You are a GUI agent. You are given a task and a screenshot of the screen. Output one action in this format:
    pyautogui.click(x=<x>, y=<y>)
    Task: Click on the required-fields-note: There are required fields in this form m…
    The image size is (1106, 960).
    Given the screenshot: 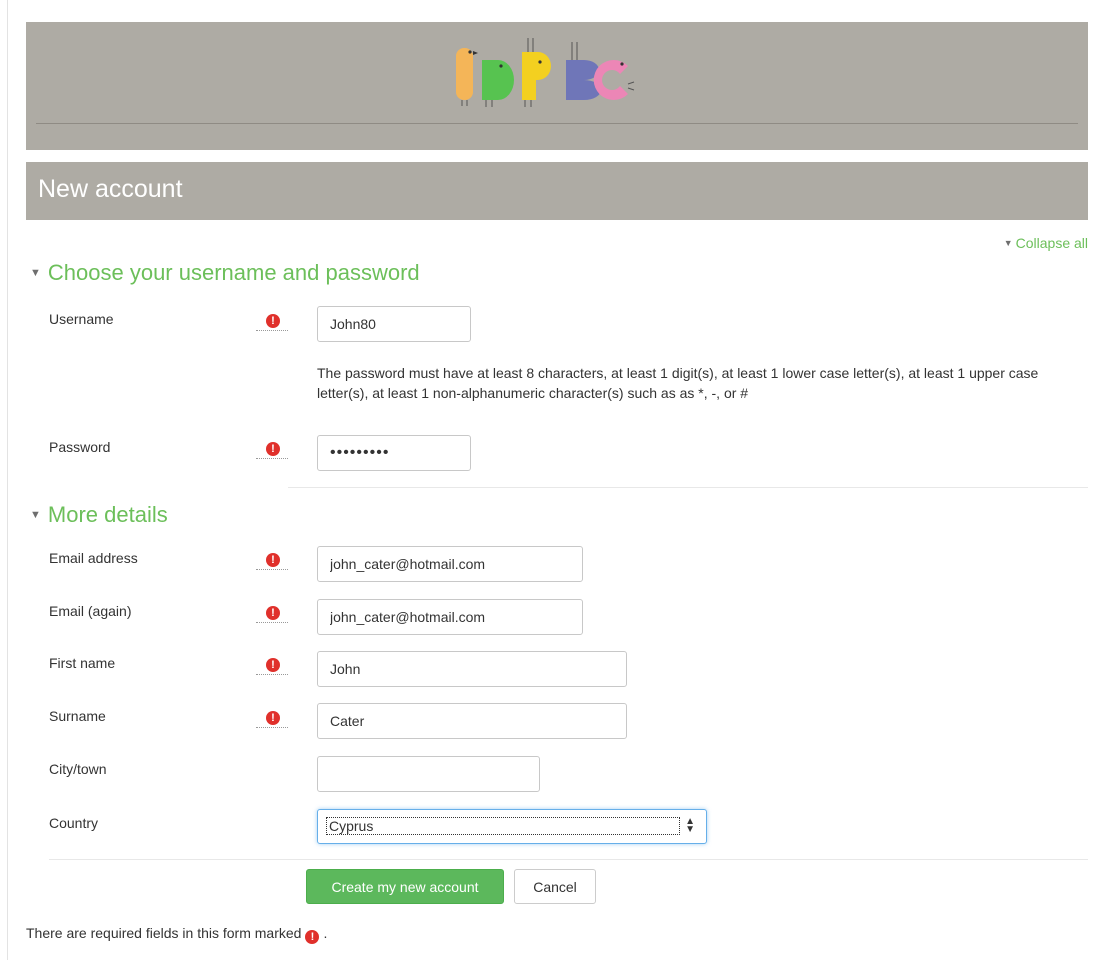 What is the action you would take?
    pyautogui.click(x=176, y=934)
    